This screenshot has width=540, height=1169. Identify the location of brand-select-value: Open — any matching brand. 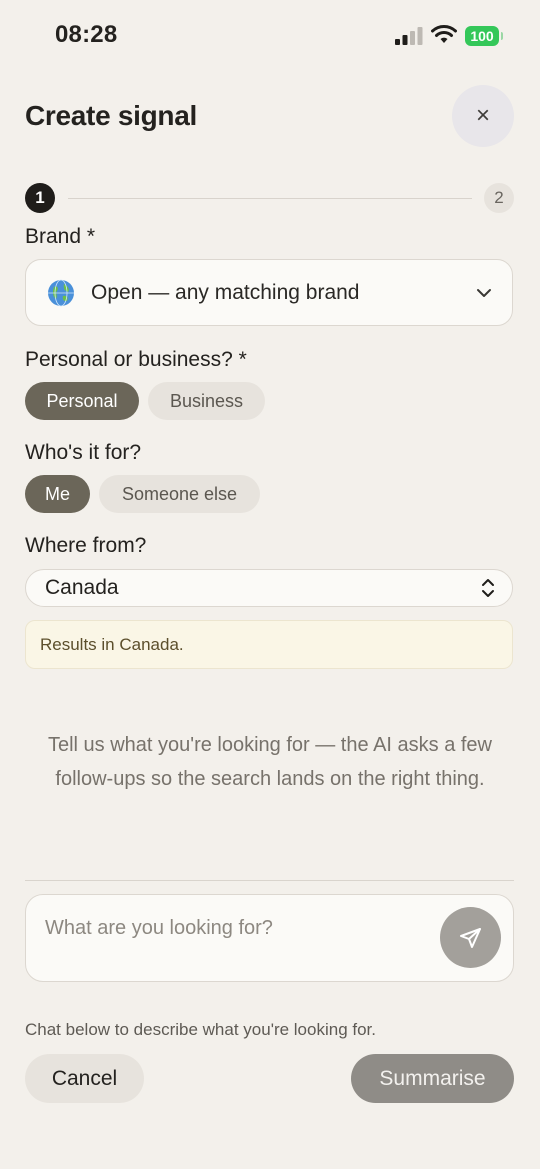
(225, 292).